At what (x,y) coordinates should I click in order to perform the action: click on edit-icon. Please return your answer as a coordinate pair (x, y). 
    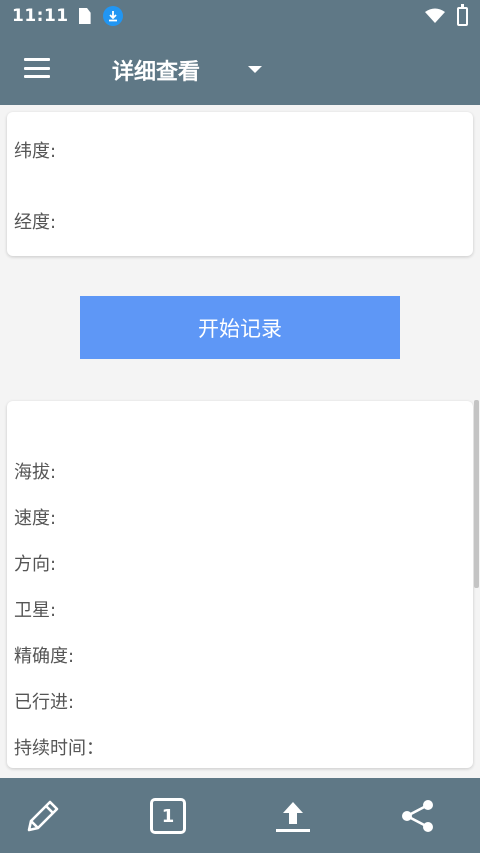
    Looking at the image, I should click on (43, 816).